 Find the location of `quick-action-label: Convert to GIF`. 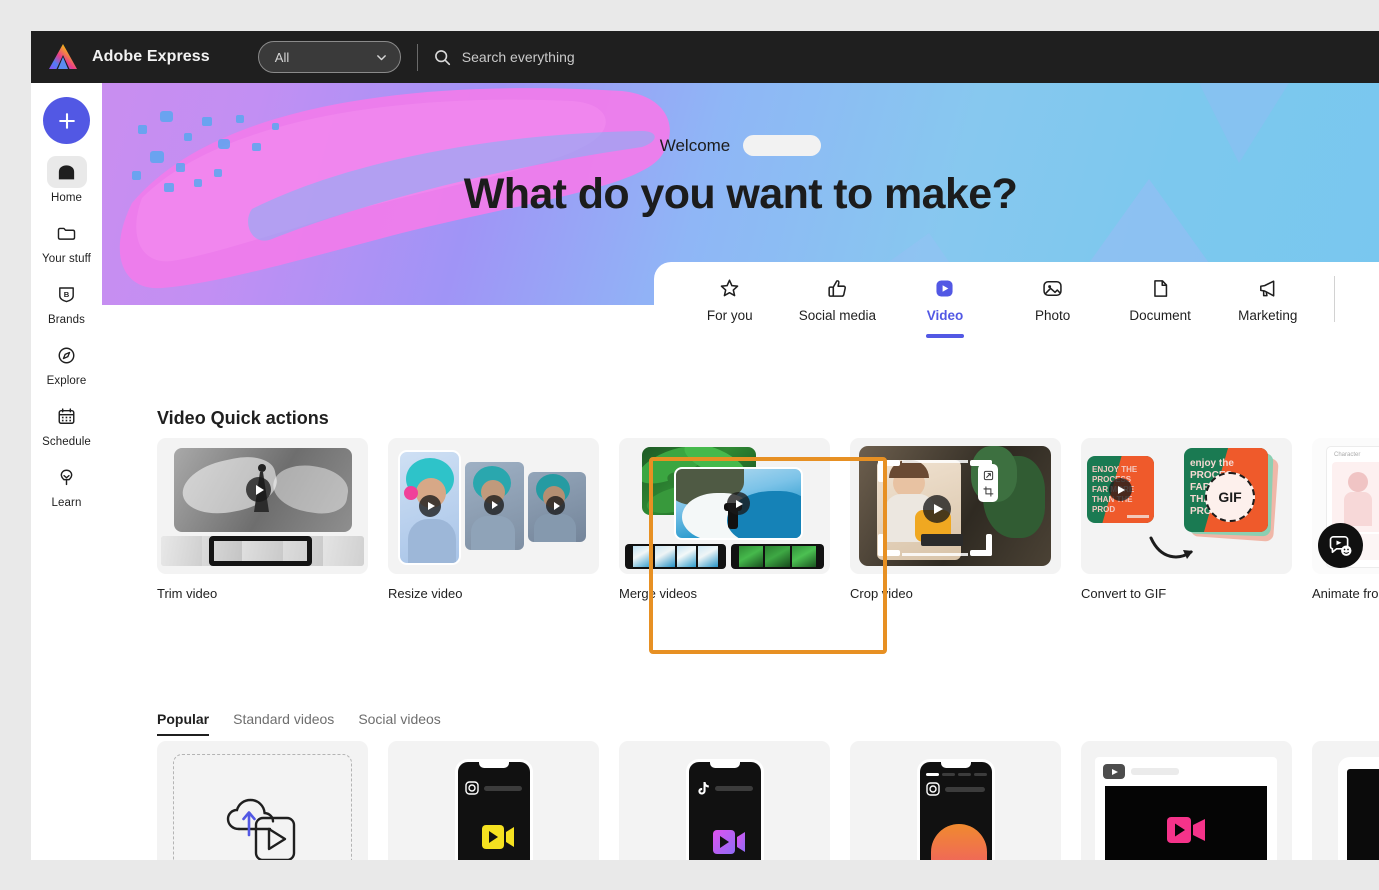

quick-action-label: Convert to GIF is located at coordinates (1124, 593).